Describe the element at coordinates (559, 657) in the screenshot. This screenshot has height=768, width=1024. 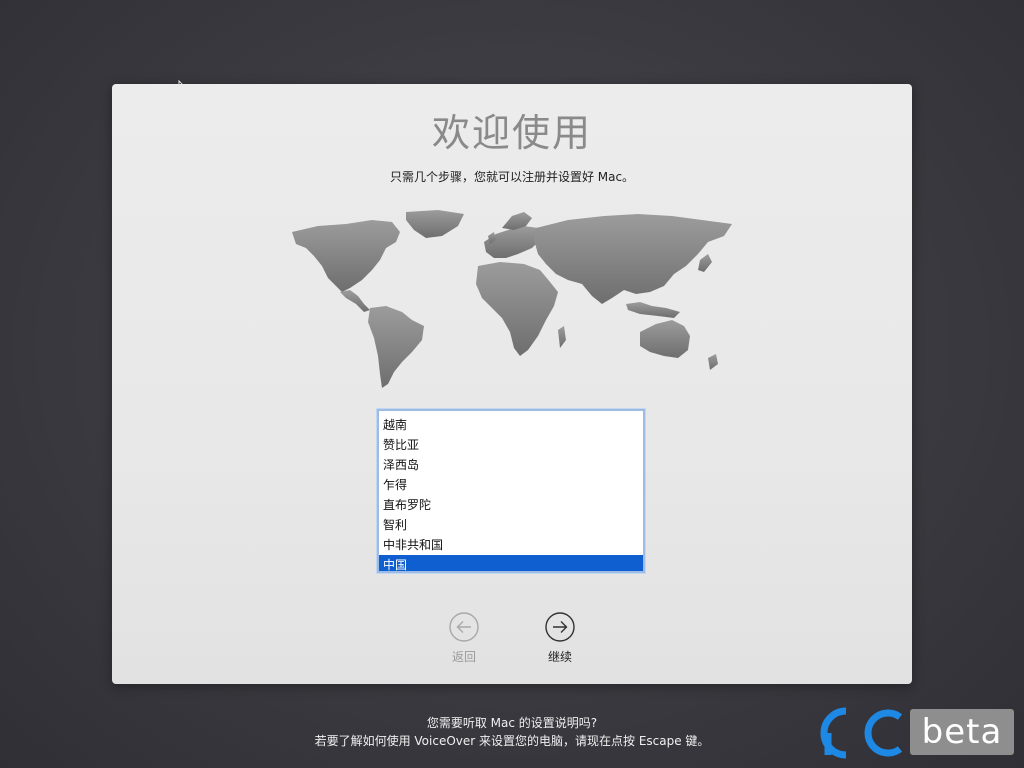
I see `continue-label: 继续` at that location.